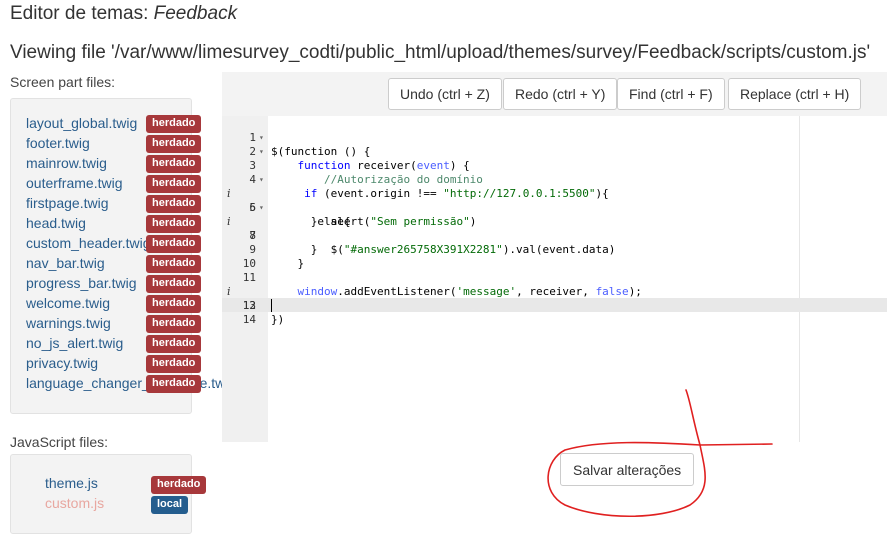 This screenshot has height=551, width=887. What do you see at coordinates (136, 343) in the screenshot?
I see `list-item: no_js_alert.twig herdado` at bounding box center [136, 343].